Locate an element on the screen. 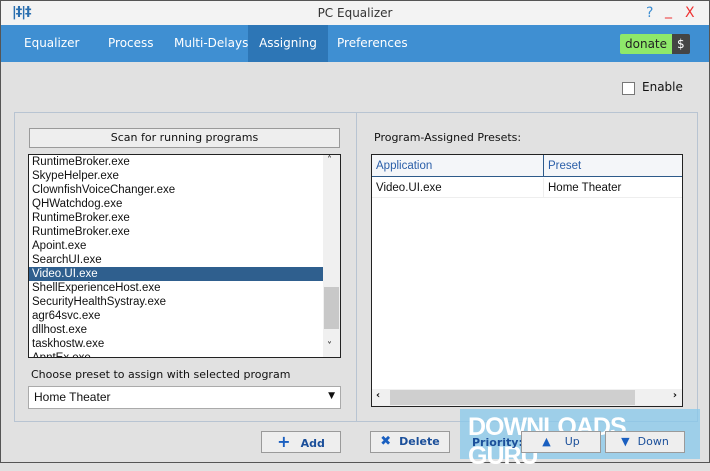 The height and width of the screenshot is (471, 710). table-cell-preset: Home Theater is located at coordinates (613, 188).